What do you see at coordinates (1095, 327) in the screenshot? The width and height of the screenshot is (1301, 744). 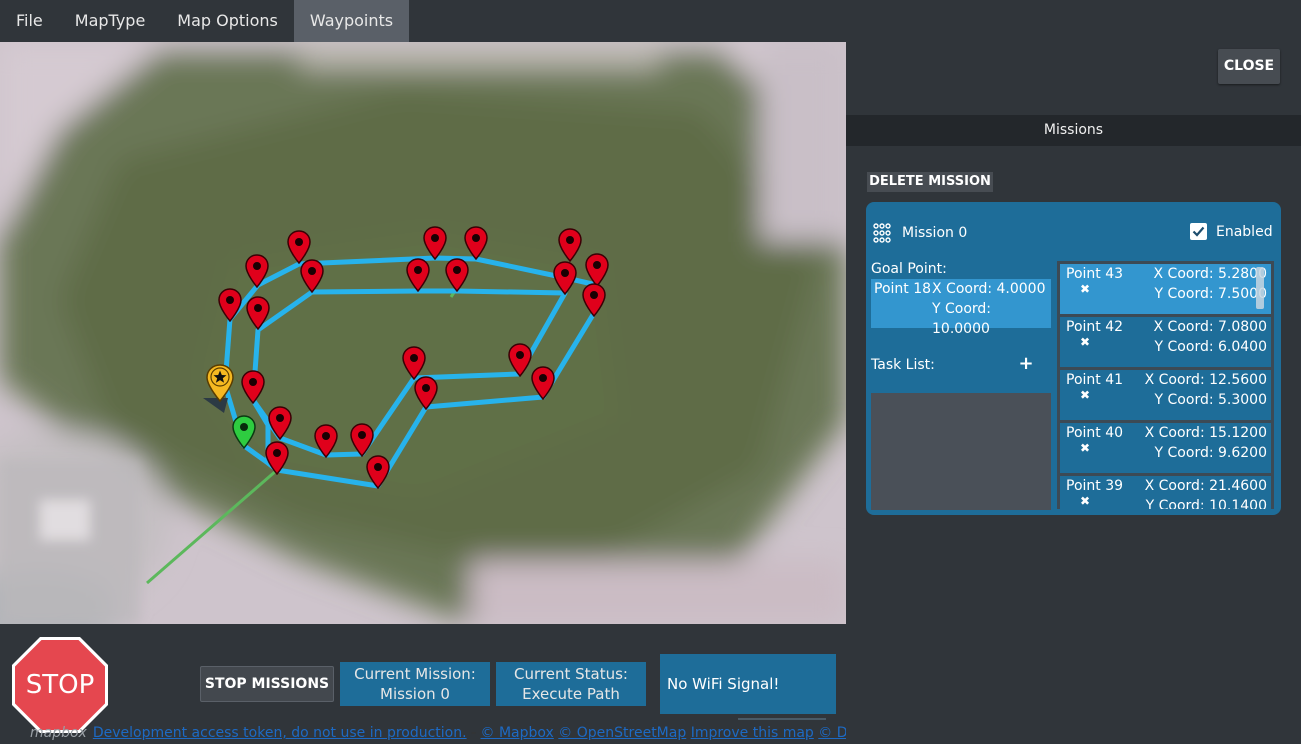 I see `point-name: Point 42` at bounding box center [1095, 327].